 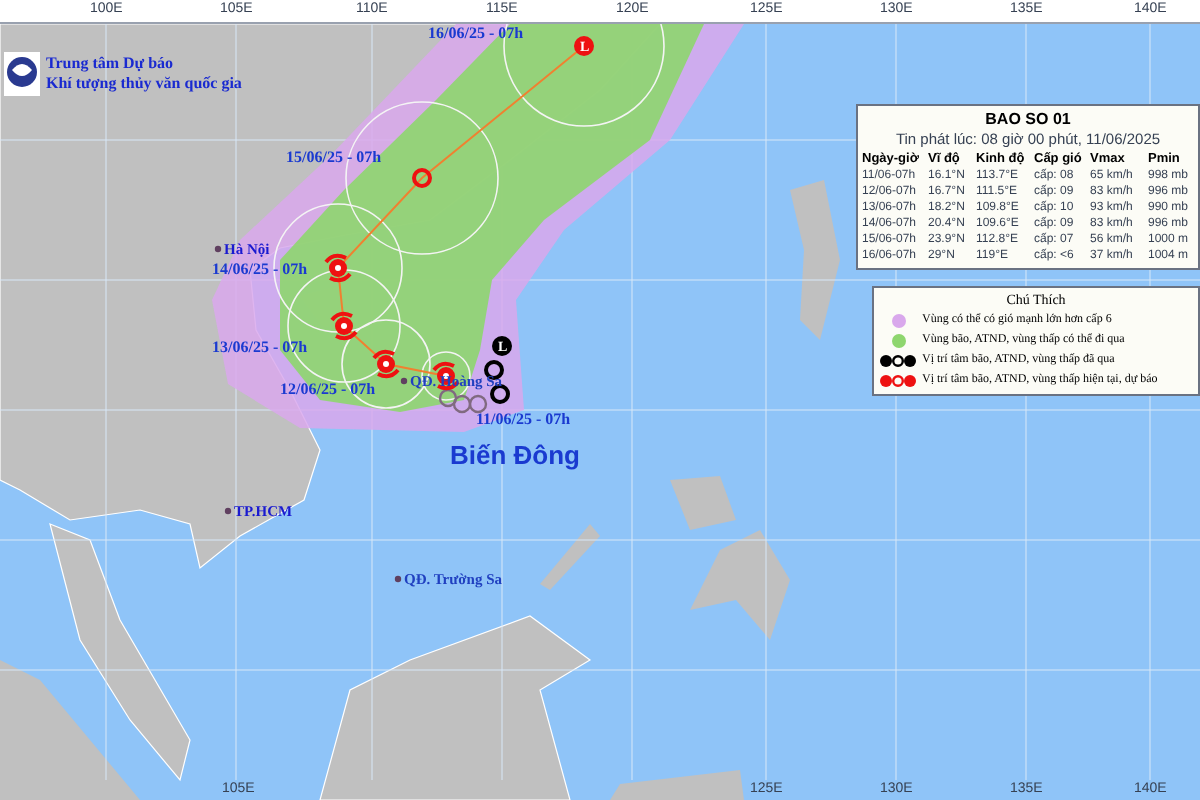 What do you see at coordinates (334, 157) in the screenshot?
I see `forecast-time-label: 15/06/25 - 07h` at bounding box center [334, 157].